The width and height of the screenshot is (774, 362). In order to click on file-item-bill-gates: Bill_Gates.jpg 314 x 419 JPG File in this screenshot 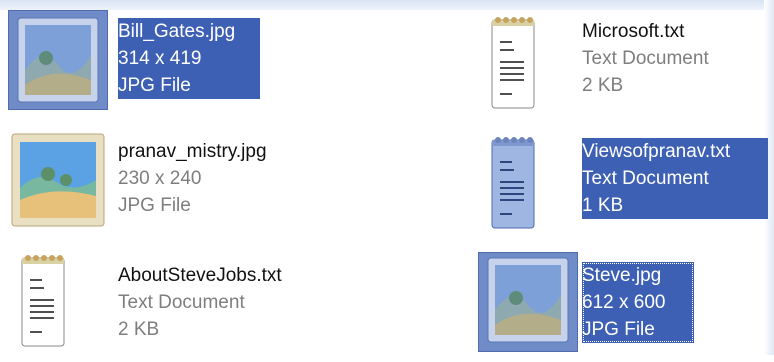, I will do `click(193, 65)`.